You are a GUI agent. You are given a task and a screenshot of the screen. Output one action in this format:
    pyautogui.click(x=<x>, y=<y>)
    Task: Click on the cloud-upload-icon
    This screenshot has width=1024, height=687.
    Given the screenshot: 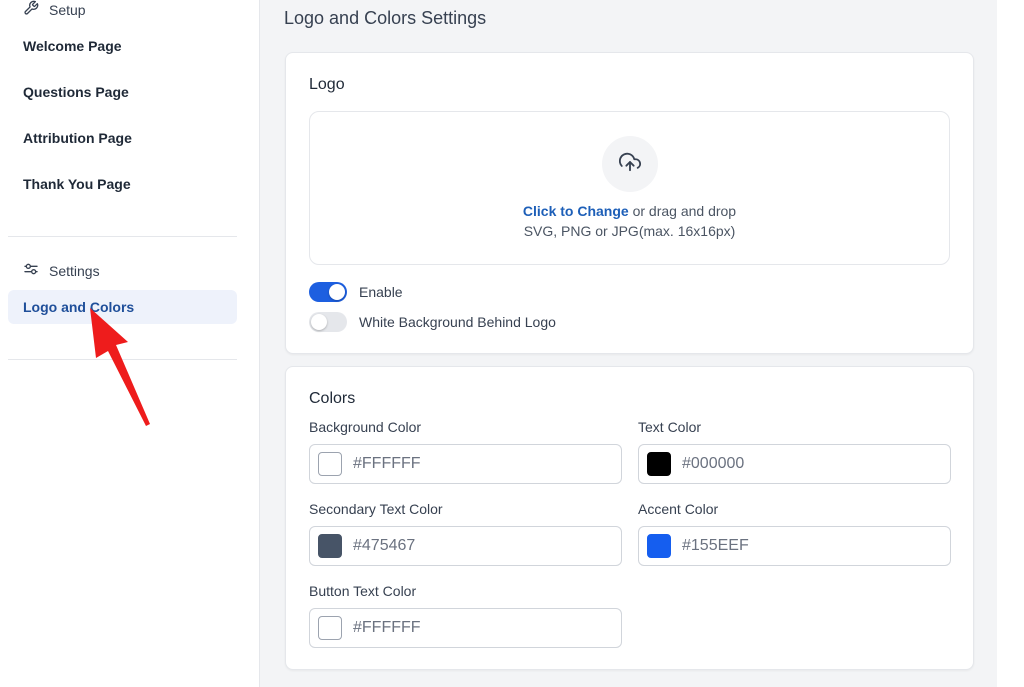 What is the action you would take?
    pyautogui.click(x=630, y=164)
    